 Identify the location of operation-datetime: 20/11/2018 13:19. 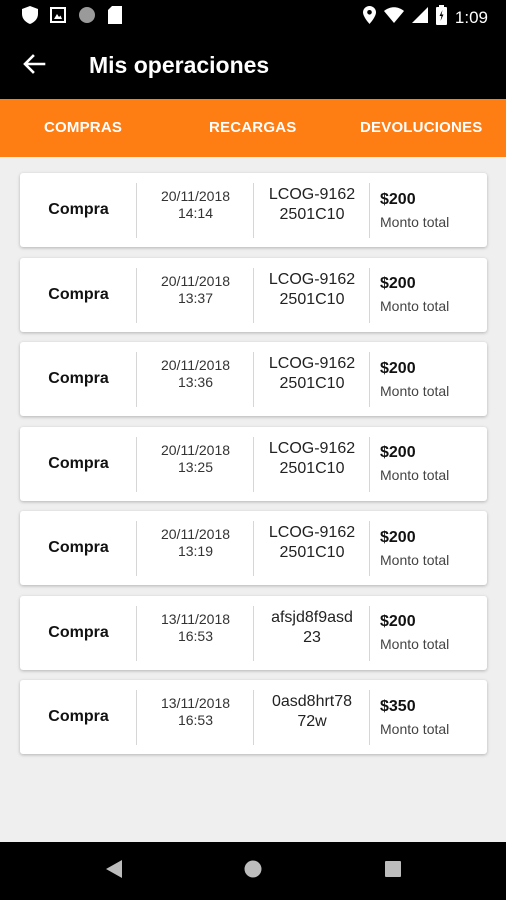
(195, 548).